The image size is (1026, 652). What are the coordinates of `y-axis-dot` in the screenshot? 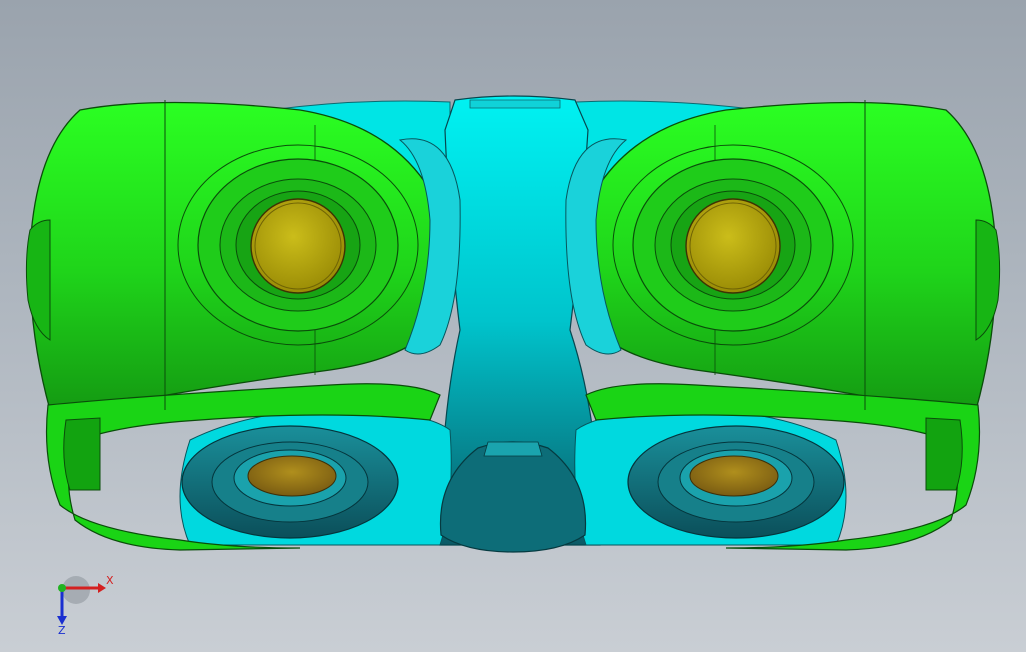 It's located at (62, 588).